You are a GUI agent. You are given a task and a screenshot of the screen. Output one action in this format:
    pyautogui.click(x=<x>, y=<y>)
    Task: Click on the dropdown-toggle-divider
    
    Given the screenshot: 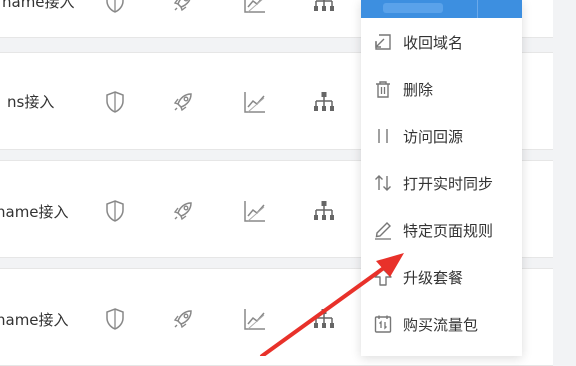 What is the action you would take?
    pyautogui.click(x=477, y=9)
    